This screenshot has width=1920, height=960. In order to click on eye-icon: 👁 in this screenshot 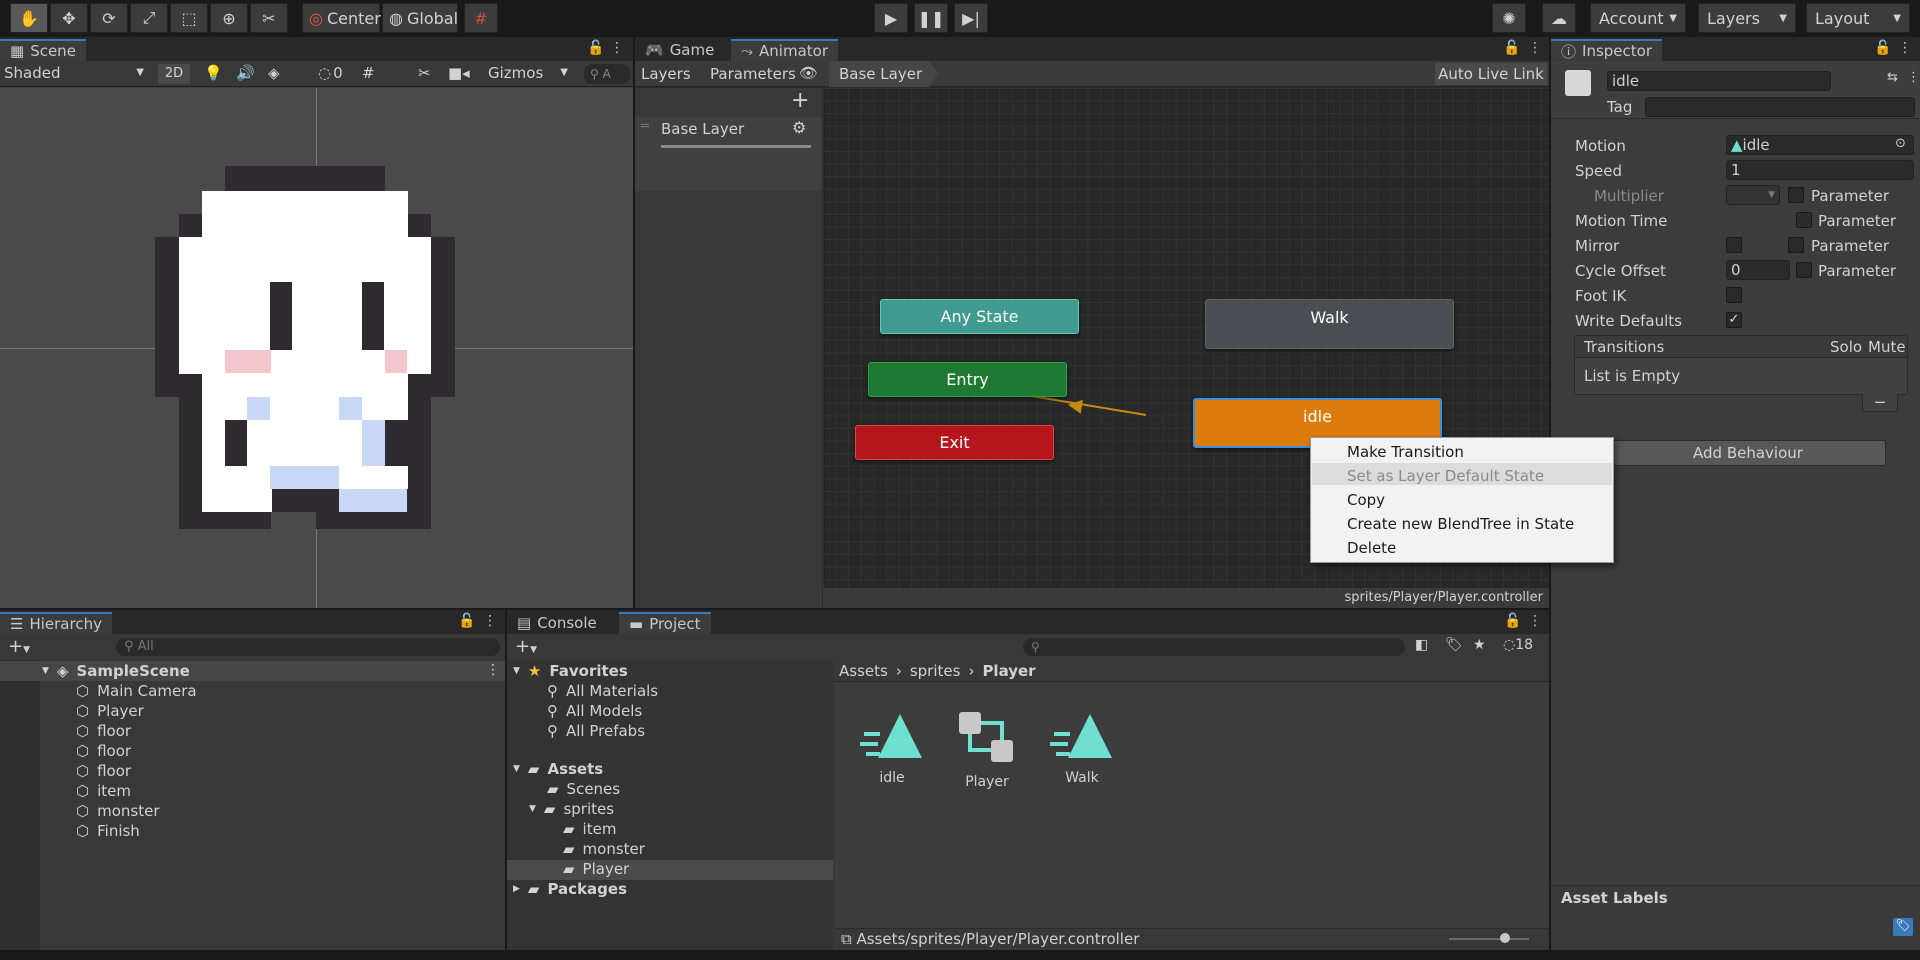, I will do `click(808, 73)`.